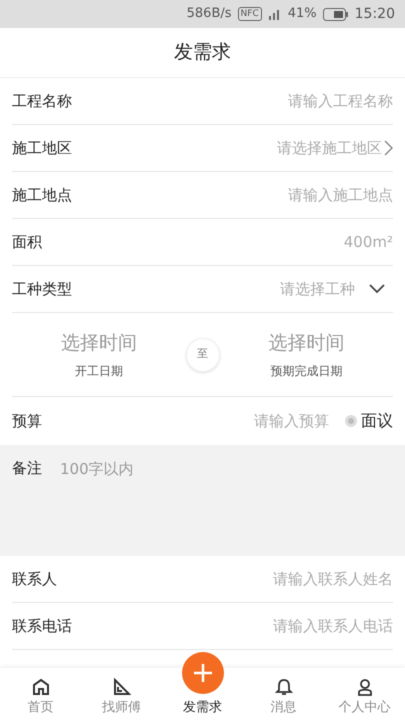 Image resolution: width=405 pixels, height=720 pixels. I want to click on negotiable-radio: 面议, so click(369, 421).